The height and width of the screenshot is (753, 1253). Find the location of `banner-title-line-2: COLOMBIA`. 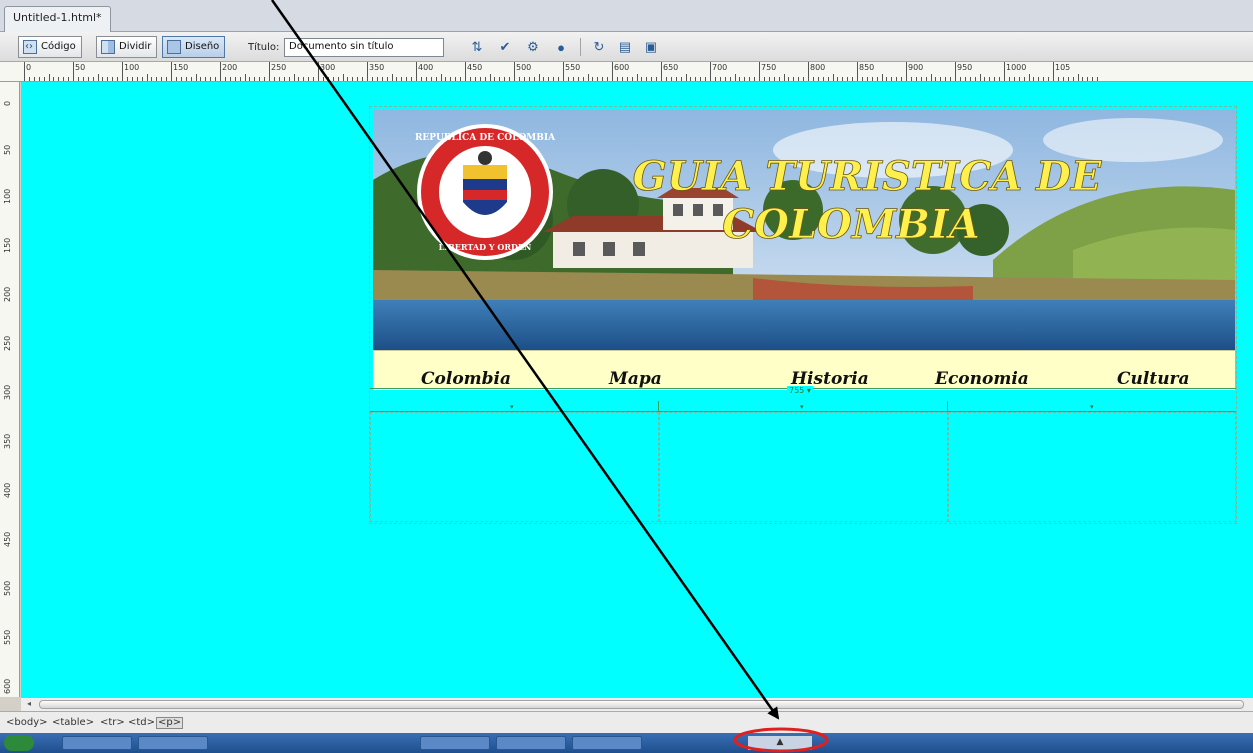

banner-title-line-2: COLOMBIA is located at coordinates (850, 224).